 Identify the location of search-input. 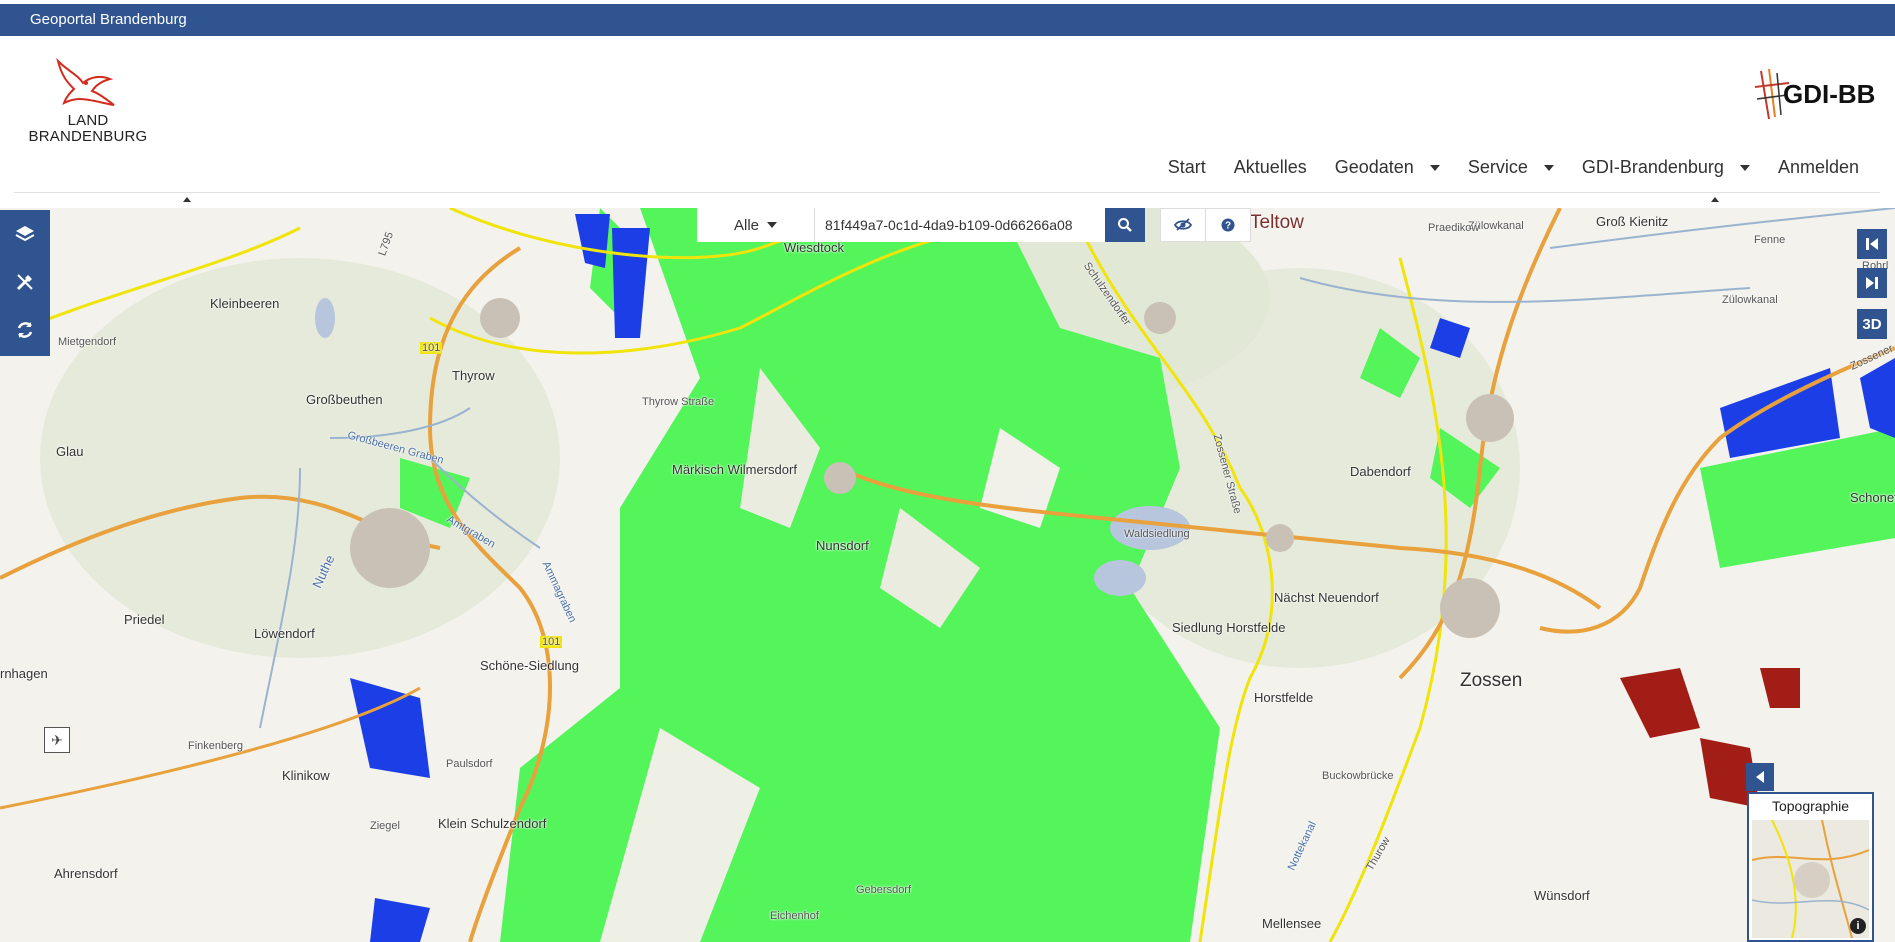
(960, 225).